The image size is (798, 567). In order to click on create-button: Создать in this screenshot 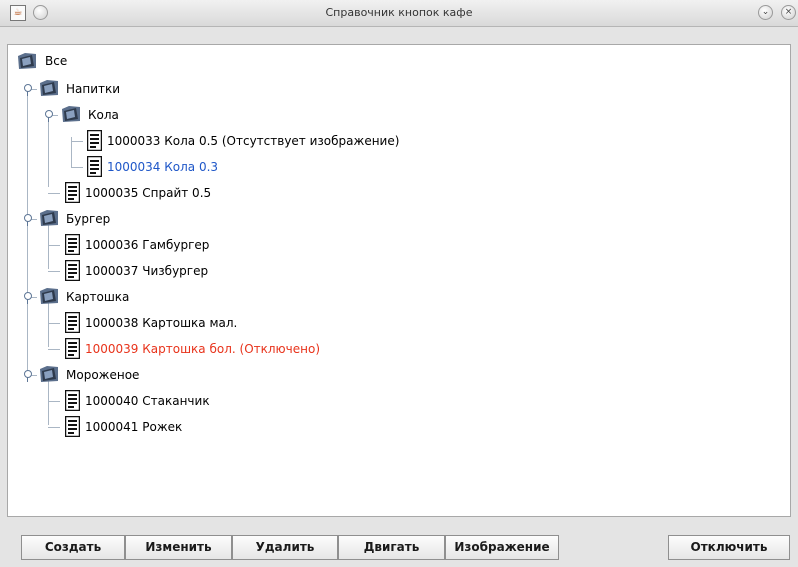, I will do `click(73, 547)`.